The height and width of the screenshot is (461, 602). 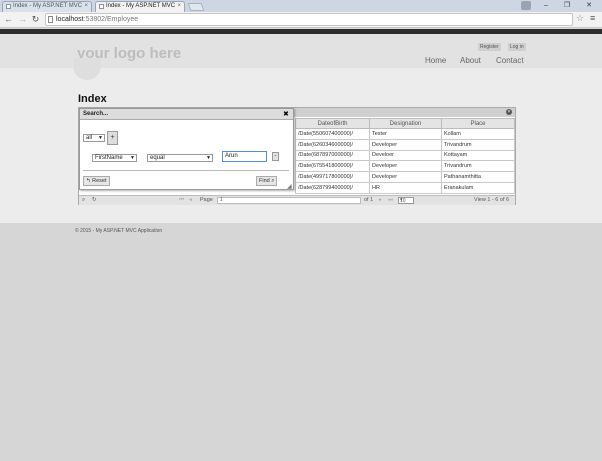 What do you see at coordinates (109, 158) in the screenshot?
I see `field-select-value: FirstName` at bounding box center [109, 158].